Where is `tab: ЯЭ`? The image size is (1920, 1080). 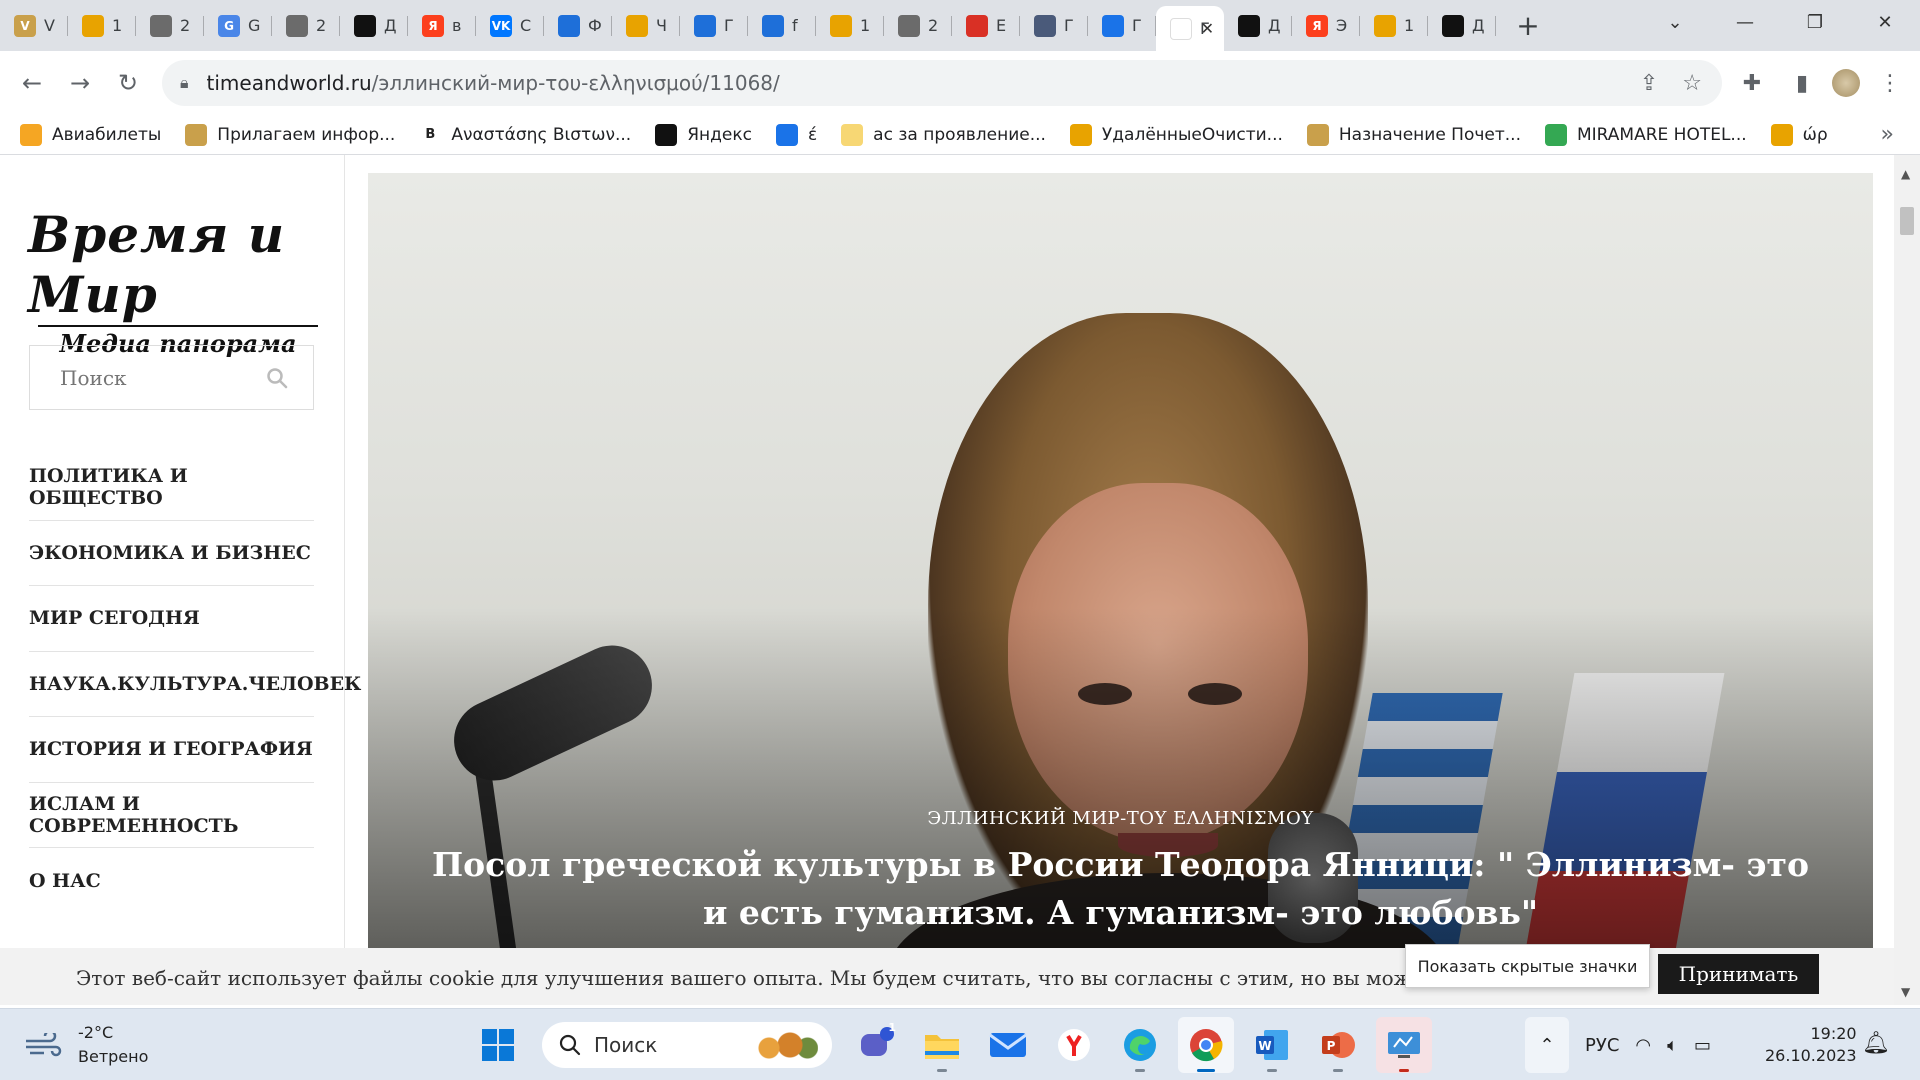 tab: ЯЭ is located at coordinates (1326, 25).